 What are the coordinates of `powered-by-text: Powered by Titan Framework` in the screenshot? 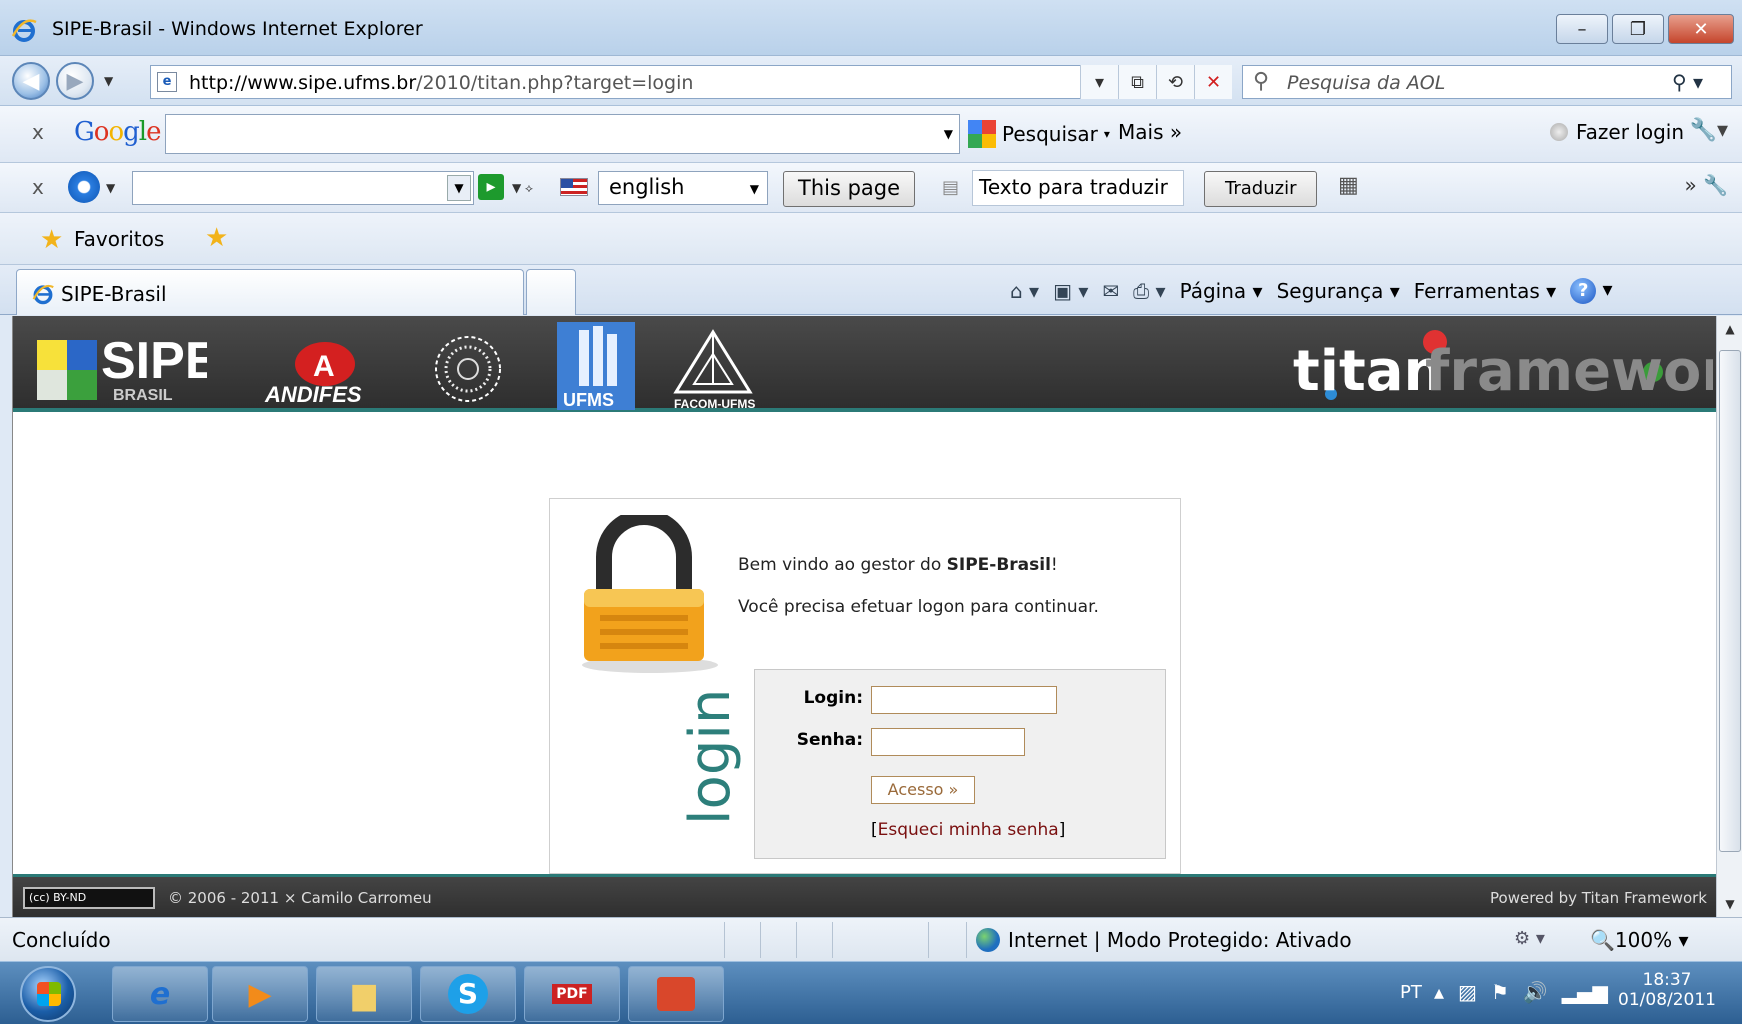 It's located at (1598, 898).